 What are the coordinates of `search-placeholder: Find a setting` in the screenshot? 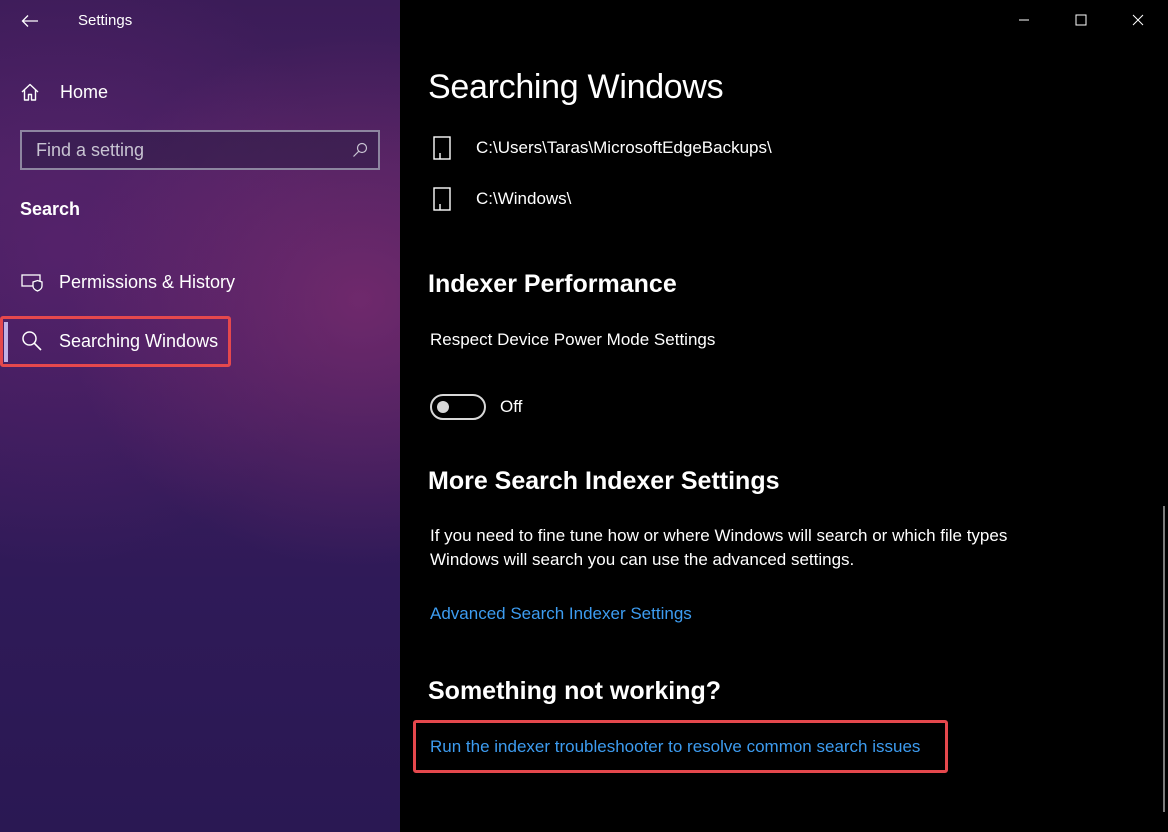 It's located at (90, 149).